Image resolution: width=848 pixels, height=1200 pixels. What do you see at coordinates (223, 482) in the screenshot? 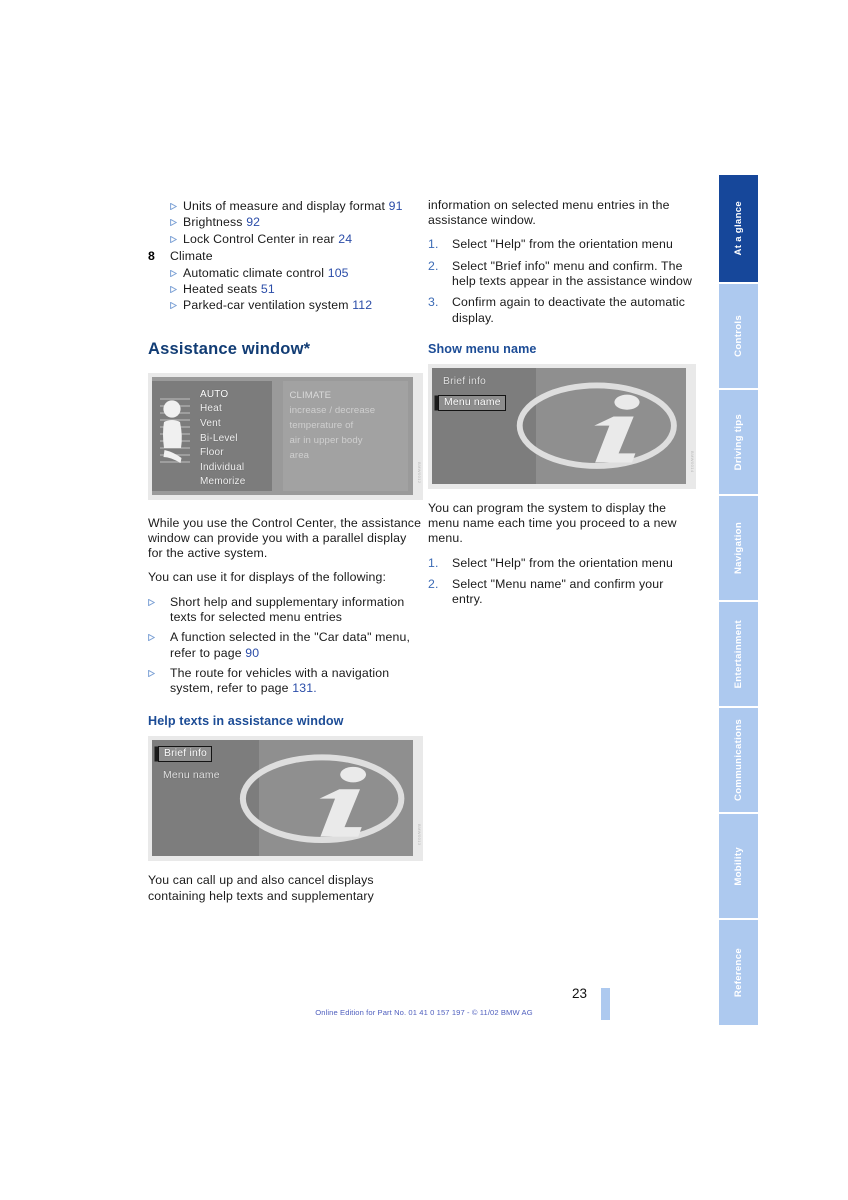
I see `climate-menu-item: Memorize` at bounding box center [223, 482].